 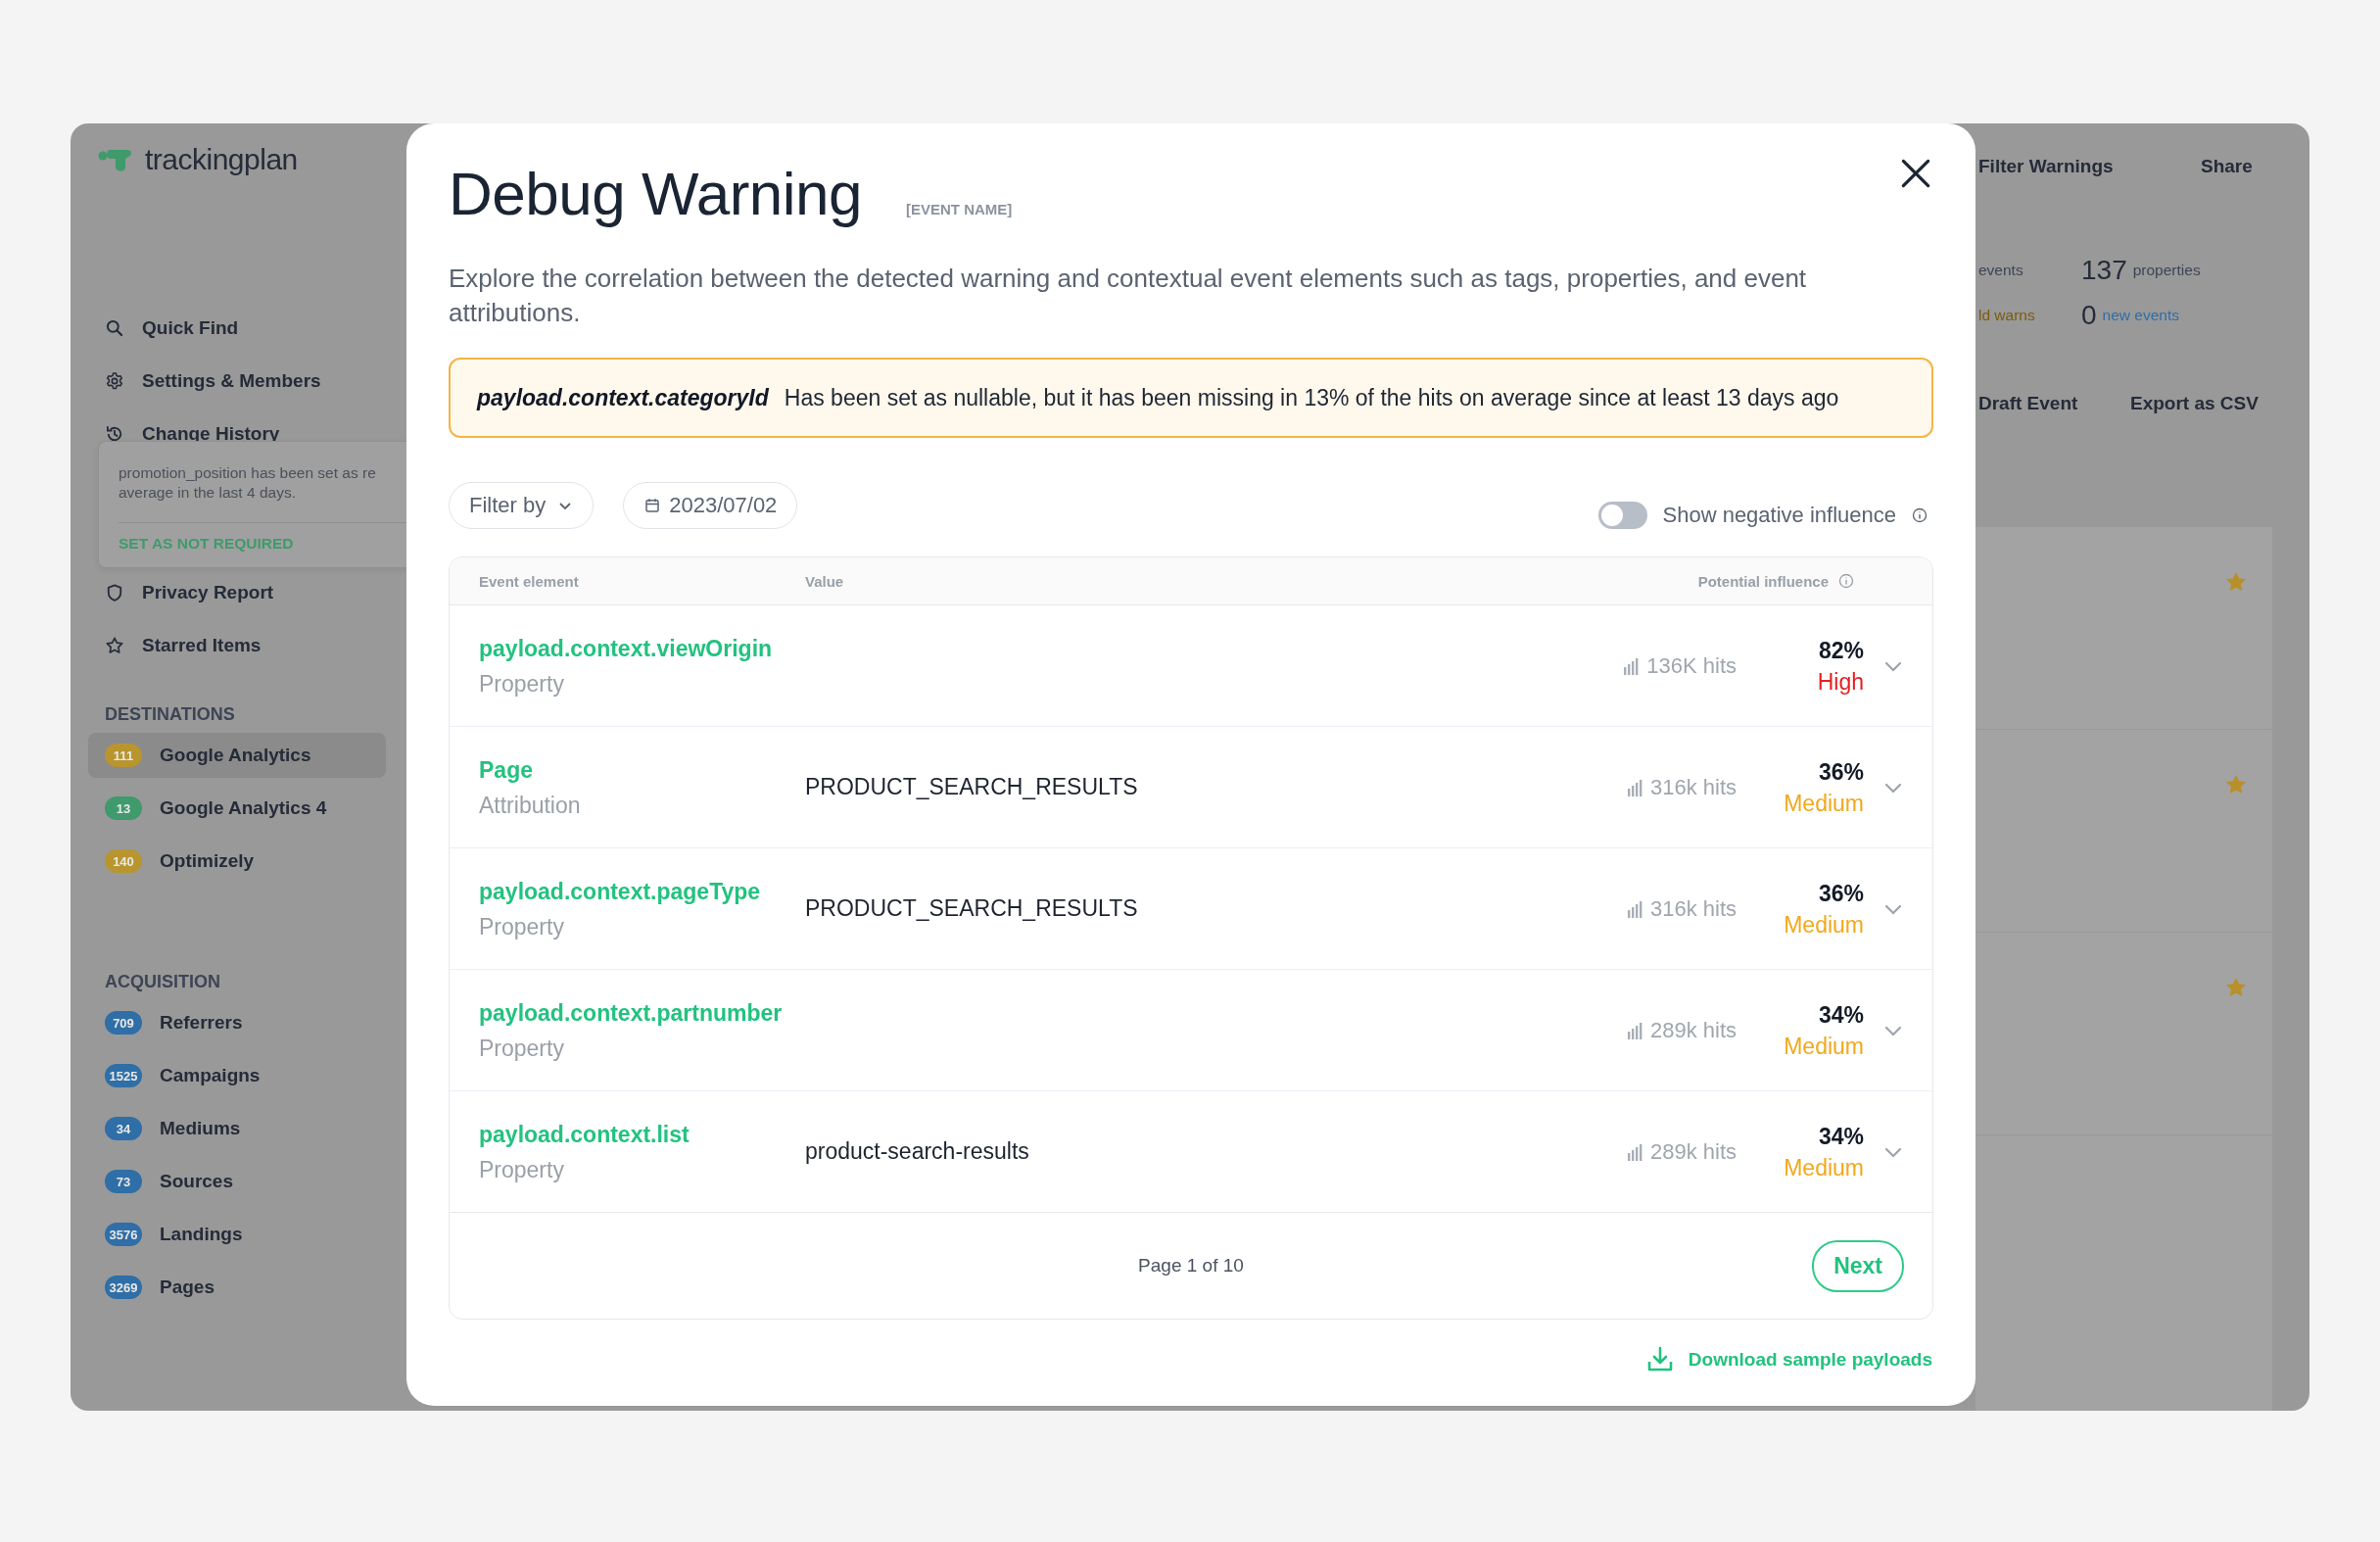 What do you see at coordinates (170, 714) in the screenshot?
I see `section-heading: DESTINATIONS` at bounding box center [170, 714].